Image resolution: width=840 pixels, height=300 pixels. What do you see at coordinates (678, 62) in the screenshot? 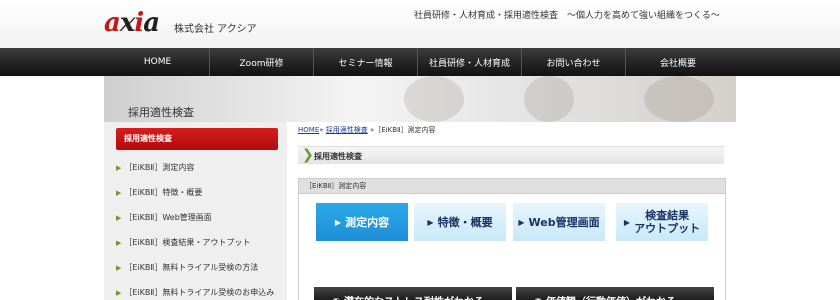
I see `nav-company: 会社概要` at bounding box center [678, 62].